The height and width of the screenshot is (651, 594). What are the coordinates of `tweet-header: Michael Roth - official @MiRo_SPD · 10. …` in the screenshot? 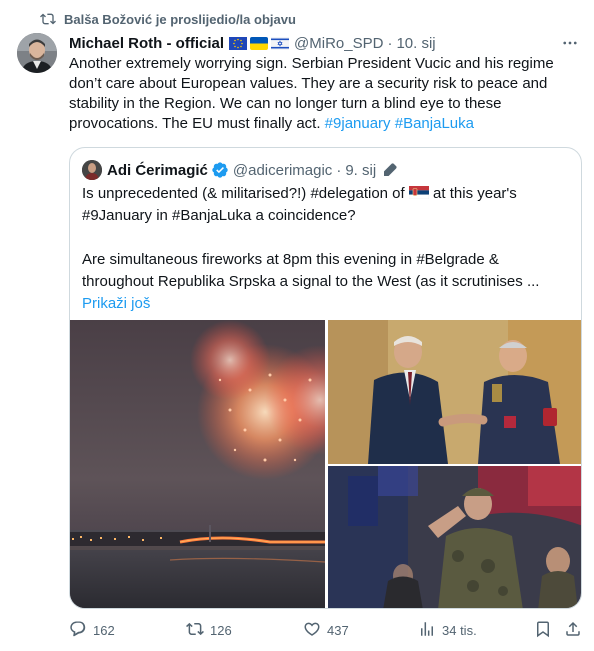 It's located at (324, 43).